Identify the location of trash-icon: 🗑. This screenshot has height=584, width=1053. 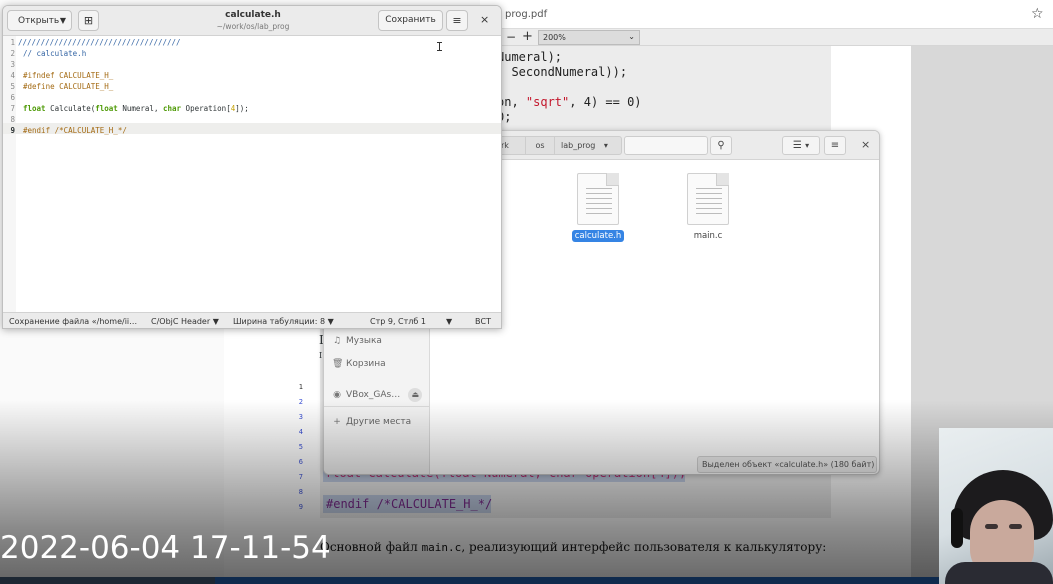
(338, 364).